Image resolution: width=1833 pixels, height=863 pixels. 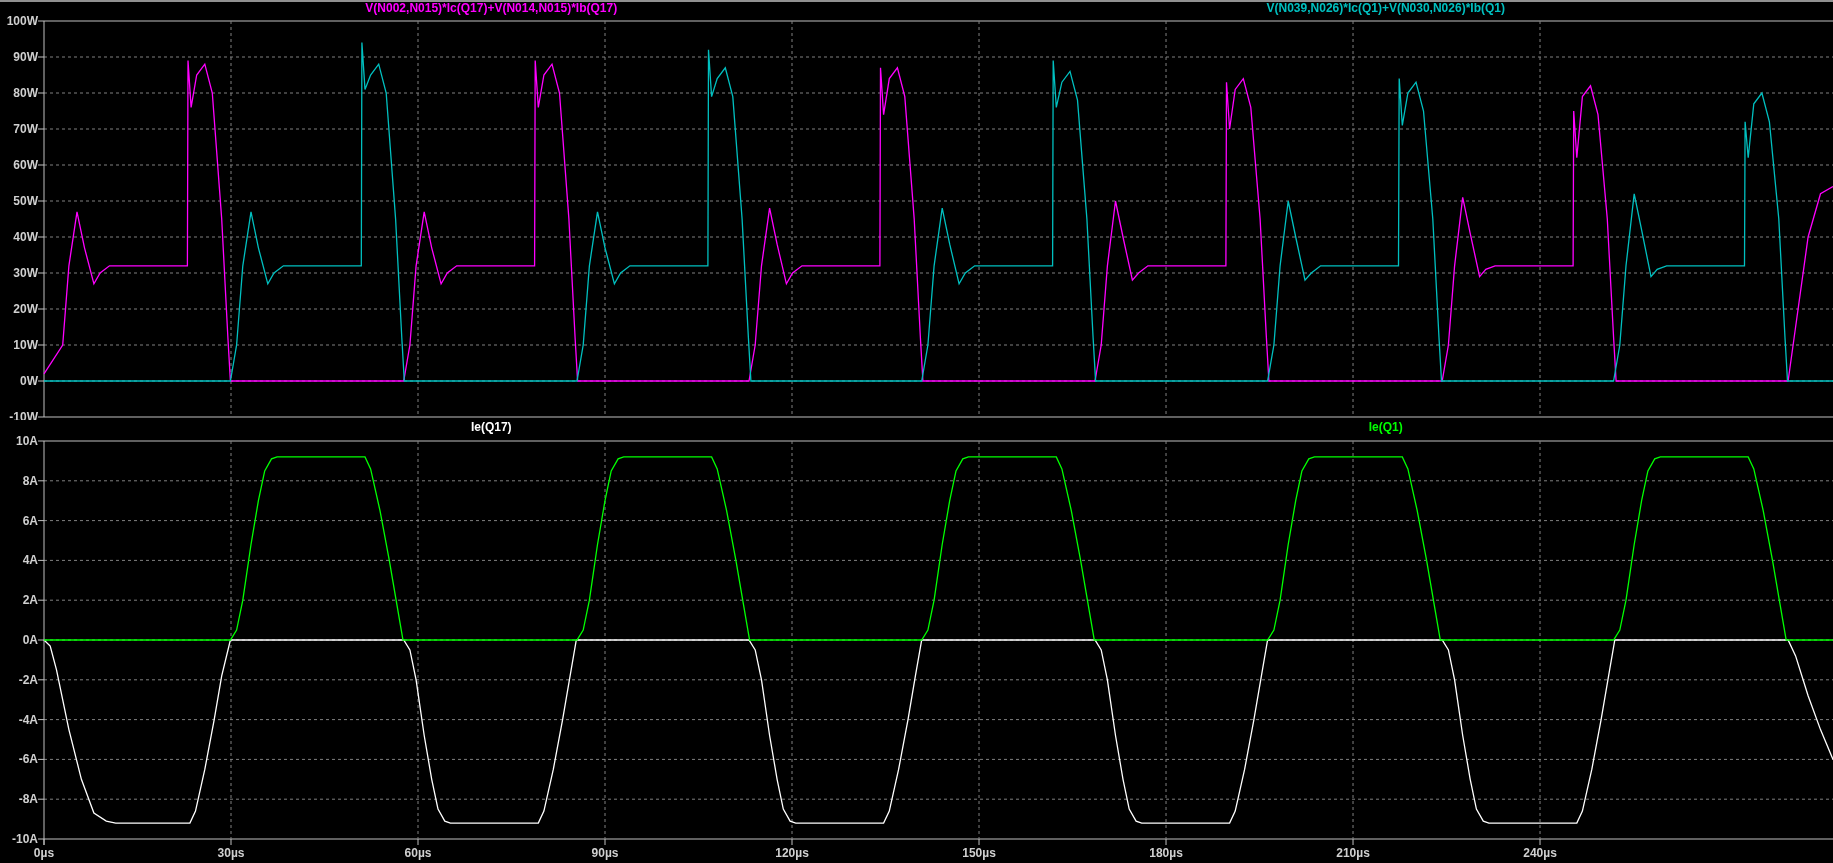 What do you see at coordinates (792, 853) in the screenshot?
I see `axis-tick-label: 120µs` at bounding box center [792, 853].